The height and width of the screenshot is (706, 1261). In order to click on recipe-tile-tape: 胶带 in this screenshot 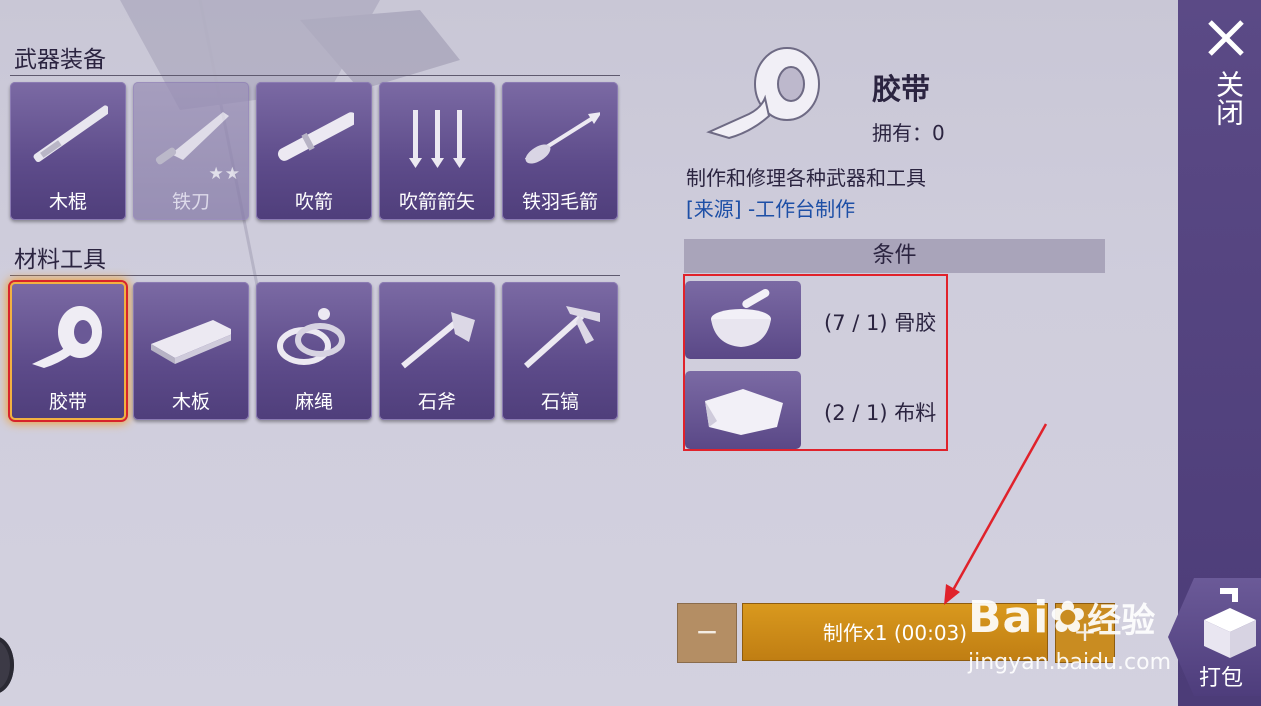, I will do `click(68, 351)`.